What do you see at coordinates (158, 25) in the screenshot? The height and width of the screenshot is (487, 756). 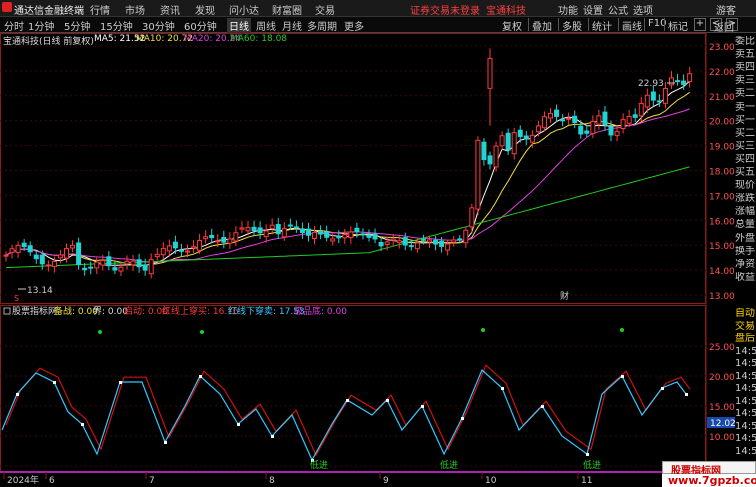 I see `tab-30min: 30分钟` at bounding box center [158, 25].